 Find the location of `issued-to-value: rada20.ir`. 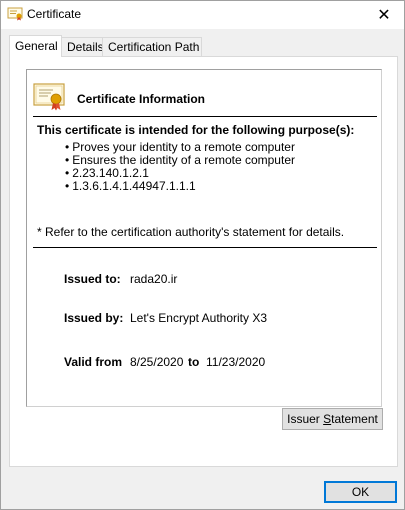

issued-to-value: rada20.ir is located at coordinates (154, 279).